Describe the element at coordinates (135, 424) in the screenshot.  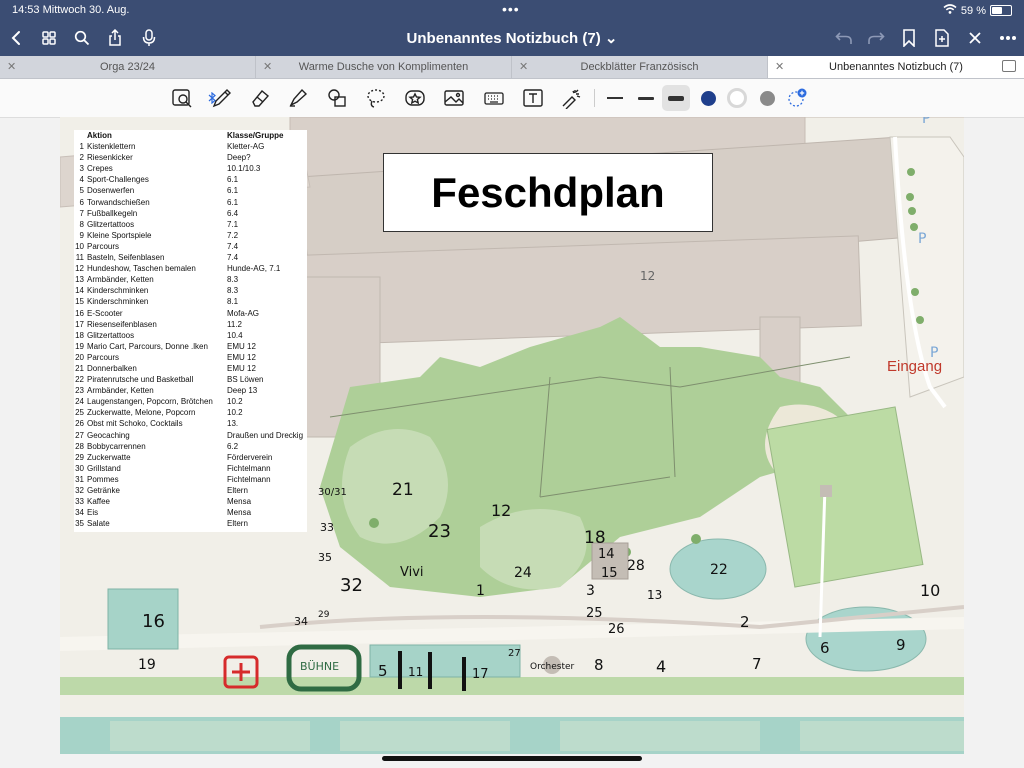
I see `legend-action: Obst mit Schoko, Cocktails` at that location.